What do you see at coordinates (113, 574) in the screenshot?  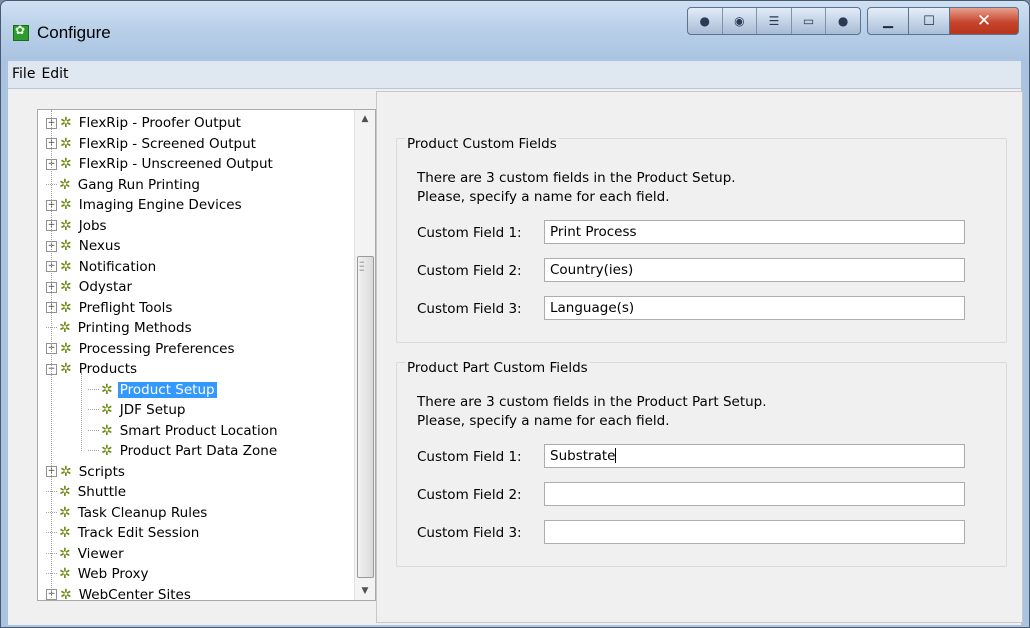 I see `tree-item-label: Web Proxy` at bounding box center [113, 574].